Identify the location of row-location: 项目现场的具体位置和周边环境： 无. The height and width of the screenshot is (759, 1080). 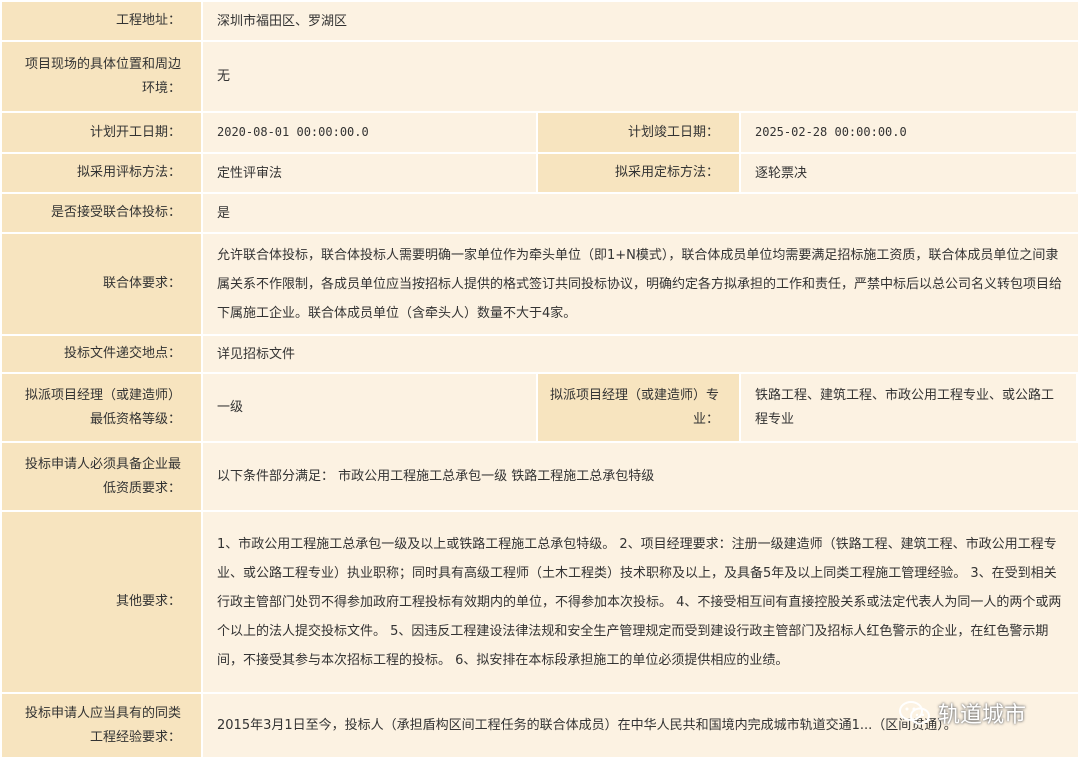
(540, 77).